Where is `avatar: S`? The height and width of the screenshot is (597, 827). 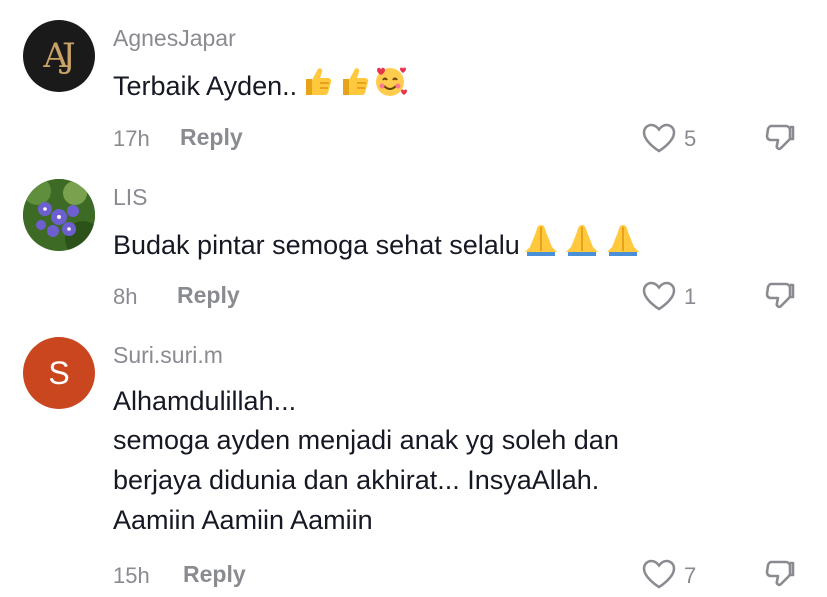
avatar: S is located at coordinates (59, 373).